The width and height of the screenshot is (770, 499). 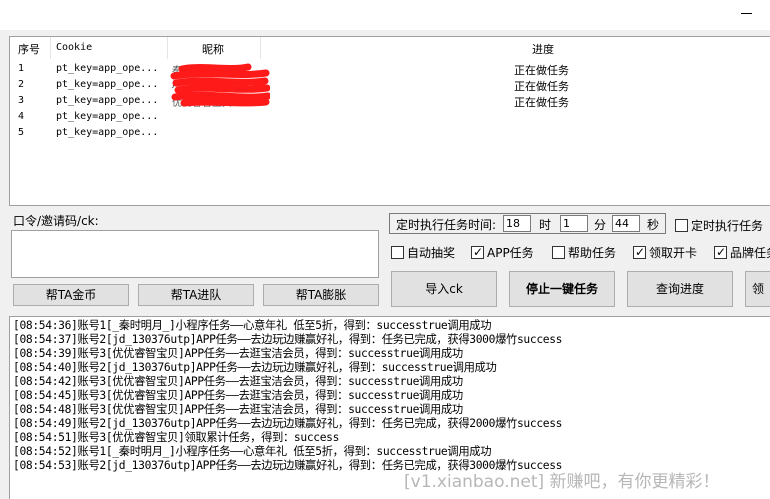 What do you see at coordinates (390, 101) in the screenshot?
I see `account-row: 3 pt_key=app_ope... 优优睿智宝贝 正在做任务` at bounding box center [390, 101].